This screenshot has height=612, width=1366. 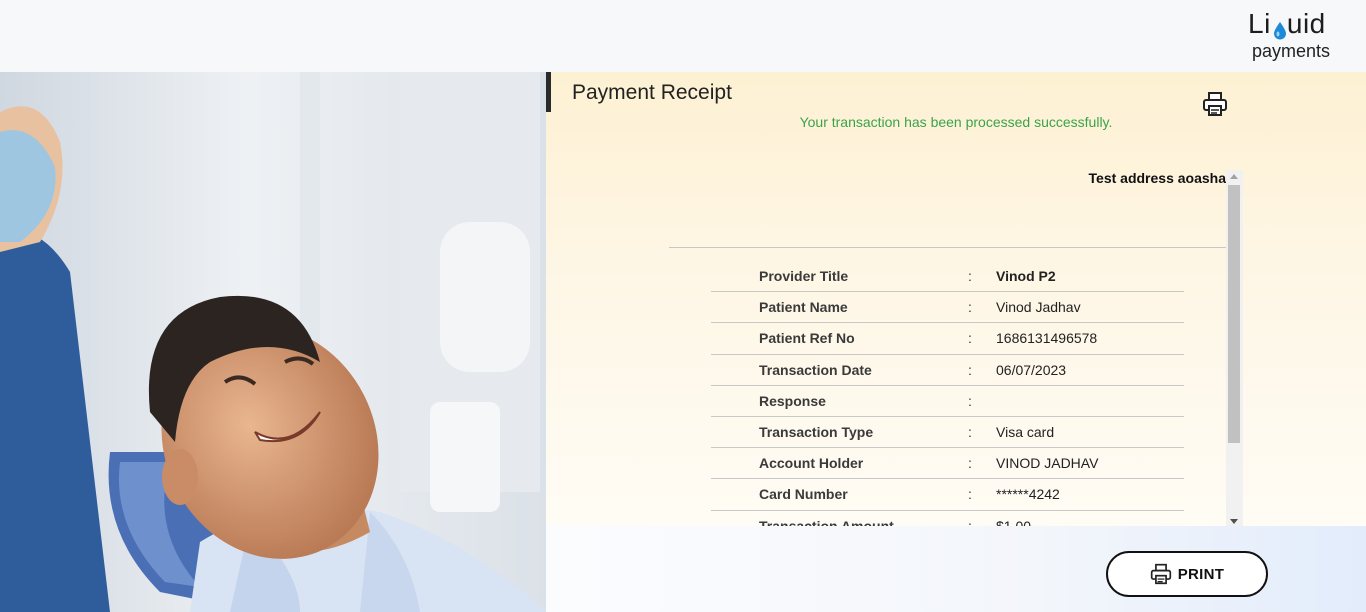 What do you see at coordinates (947, 464) in the screenshot?
I see `table-row: Account Holder : VINOD JADHAV` at bounding box center [947, 464].